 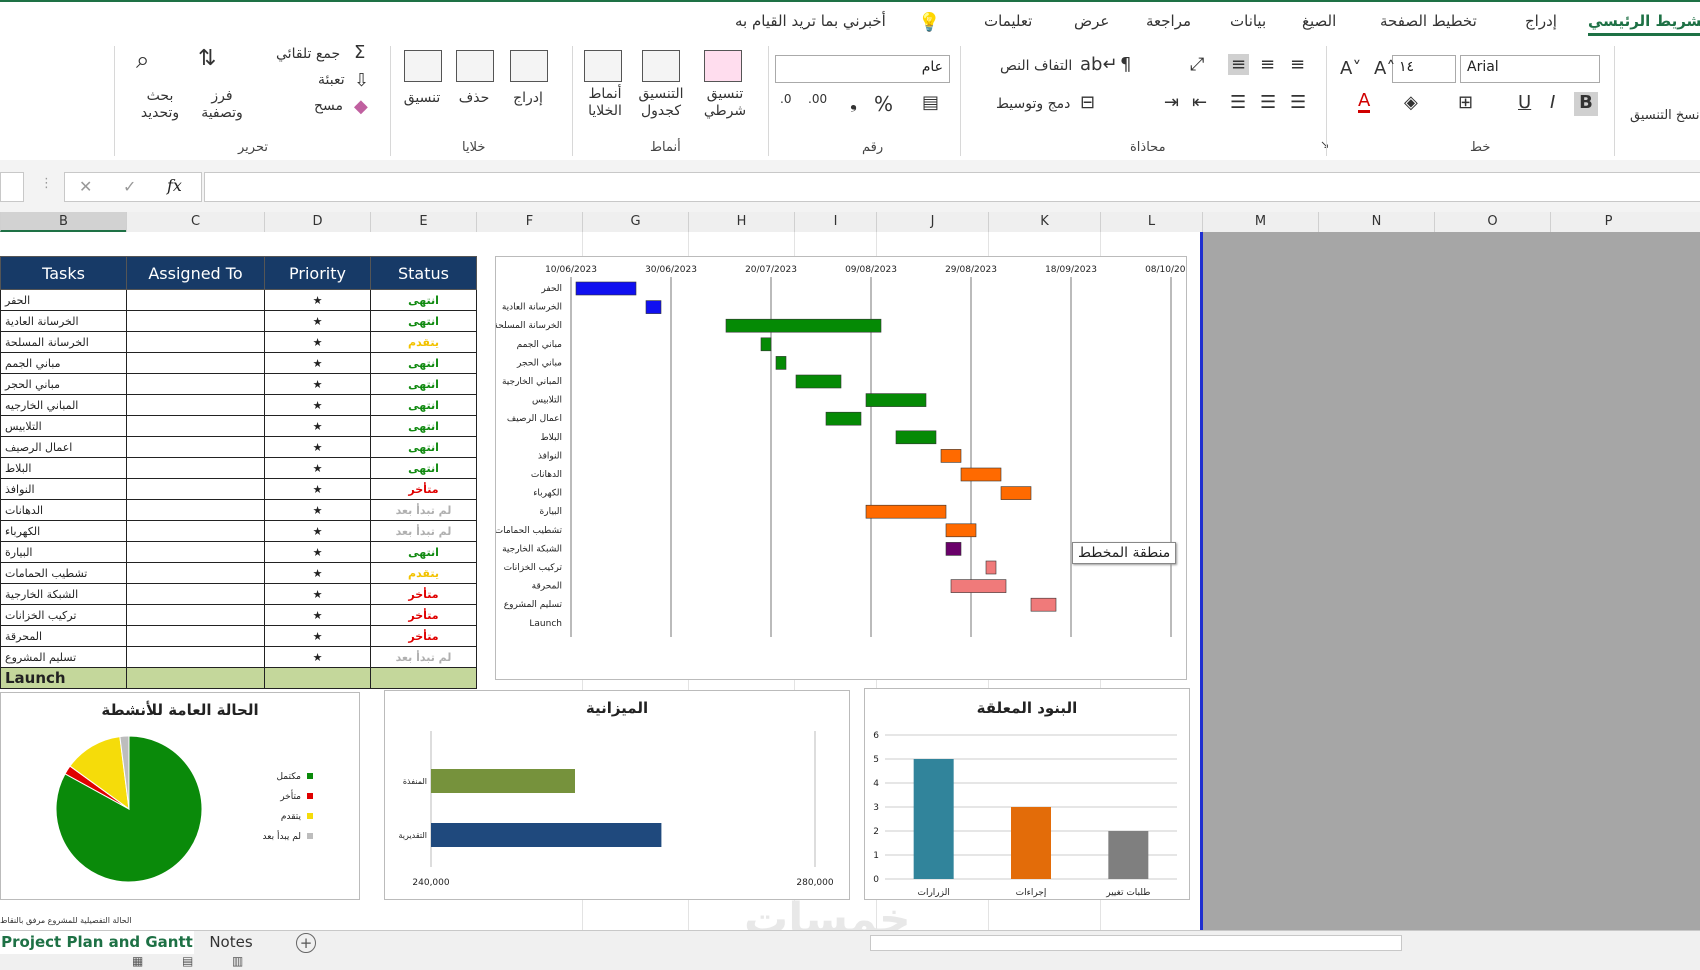 I want to click on task-name-cell: الحفر, so click(x=63, y=300).